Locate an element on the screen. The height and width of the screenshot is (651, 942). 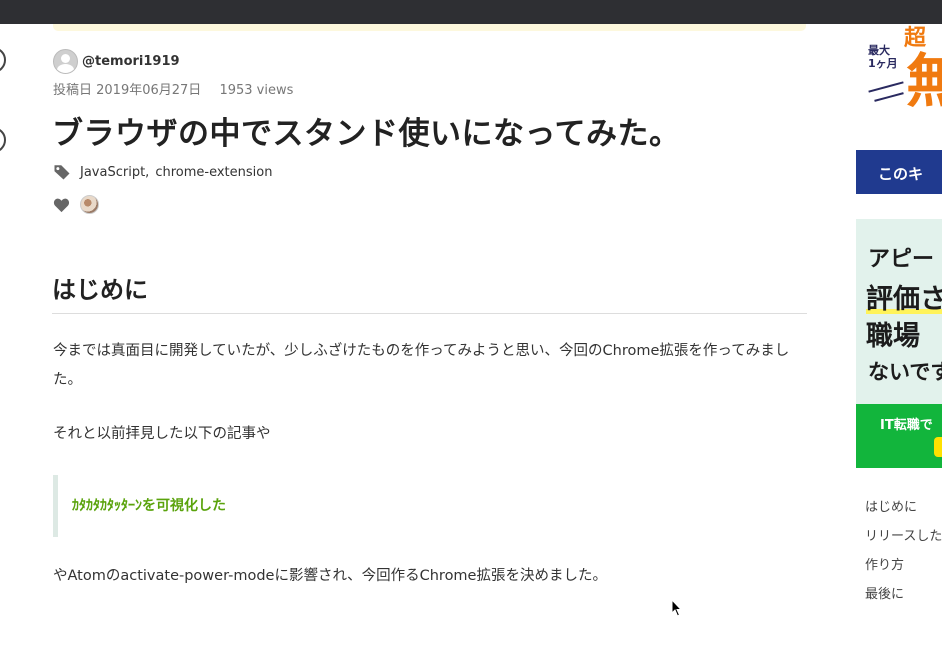
ad-banner-top: 超 最大 1ヶ月 無 is located at coordinates (899, 87).